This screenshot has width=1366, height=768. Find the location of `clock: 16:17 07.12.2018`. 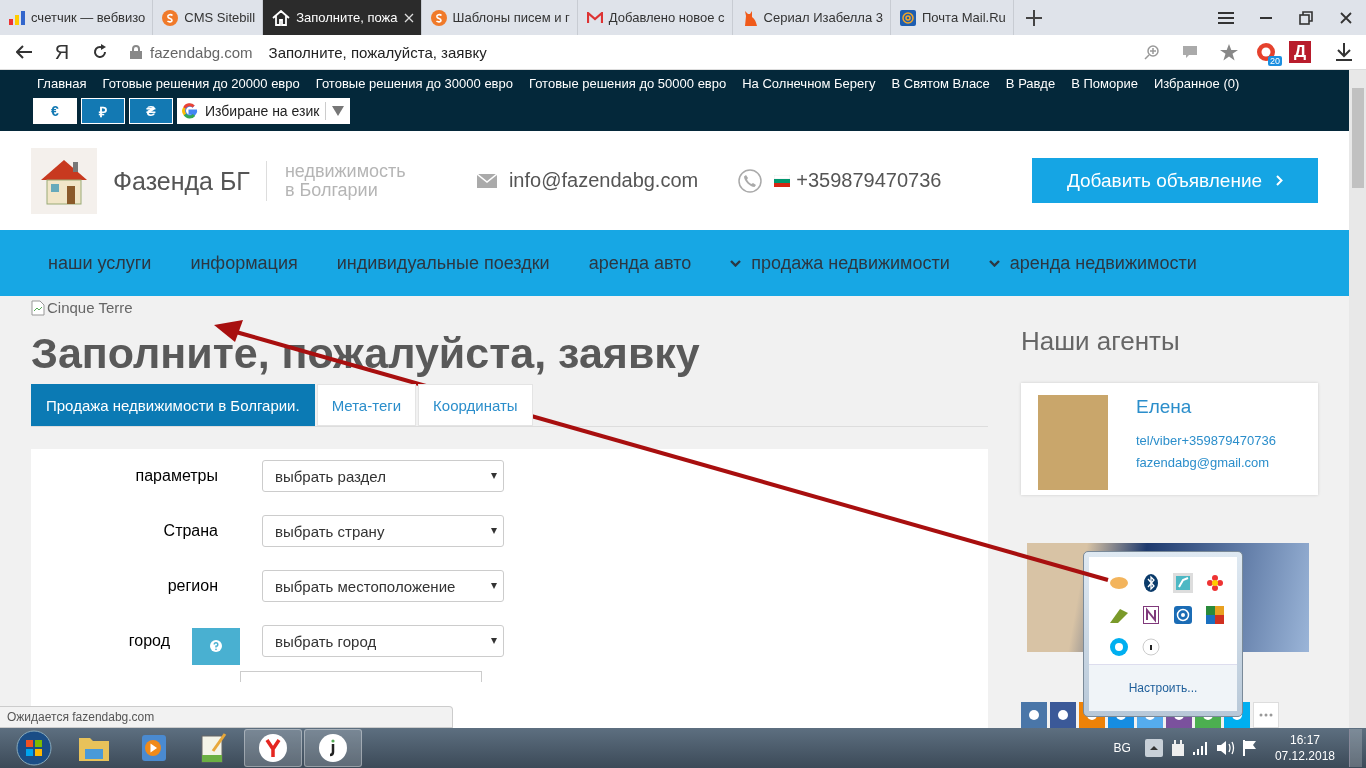

clock: 16:17 07.12.2018 is located at coordinates (1304, 748).